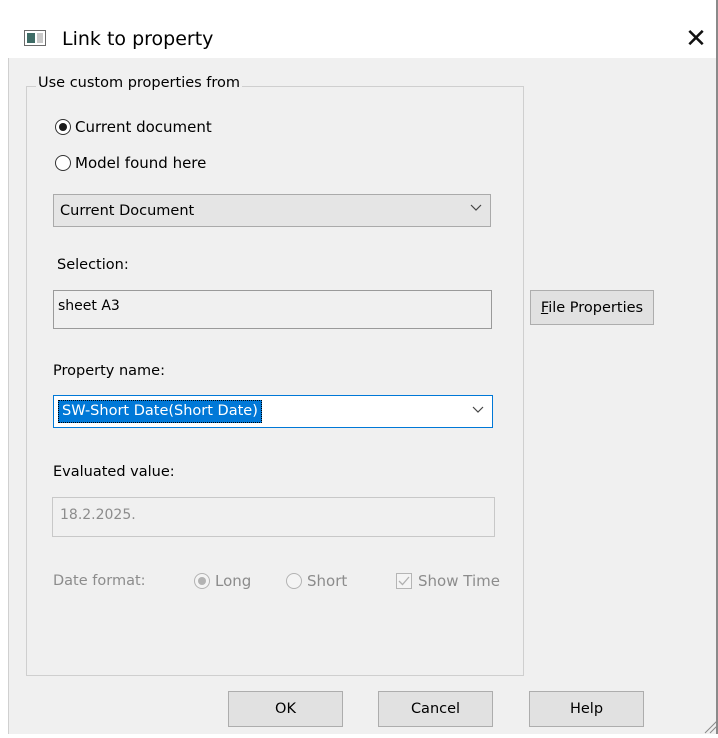 The image size is (718, 738). Describe the element at coordinates (273, 517) in the screenshot. I see `evaluated-value-field: 18.2.2025.` at that location.